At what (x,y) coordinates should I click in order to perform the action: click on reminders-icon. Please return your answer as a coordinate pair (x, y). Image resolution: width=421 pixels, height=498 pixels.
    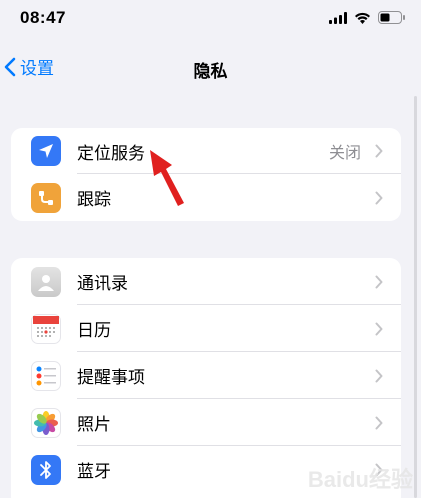
    Looking at the image, I should click on (46, 375).